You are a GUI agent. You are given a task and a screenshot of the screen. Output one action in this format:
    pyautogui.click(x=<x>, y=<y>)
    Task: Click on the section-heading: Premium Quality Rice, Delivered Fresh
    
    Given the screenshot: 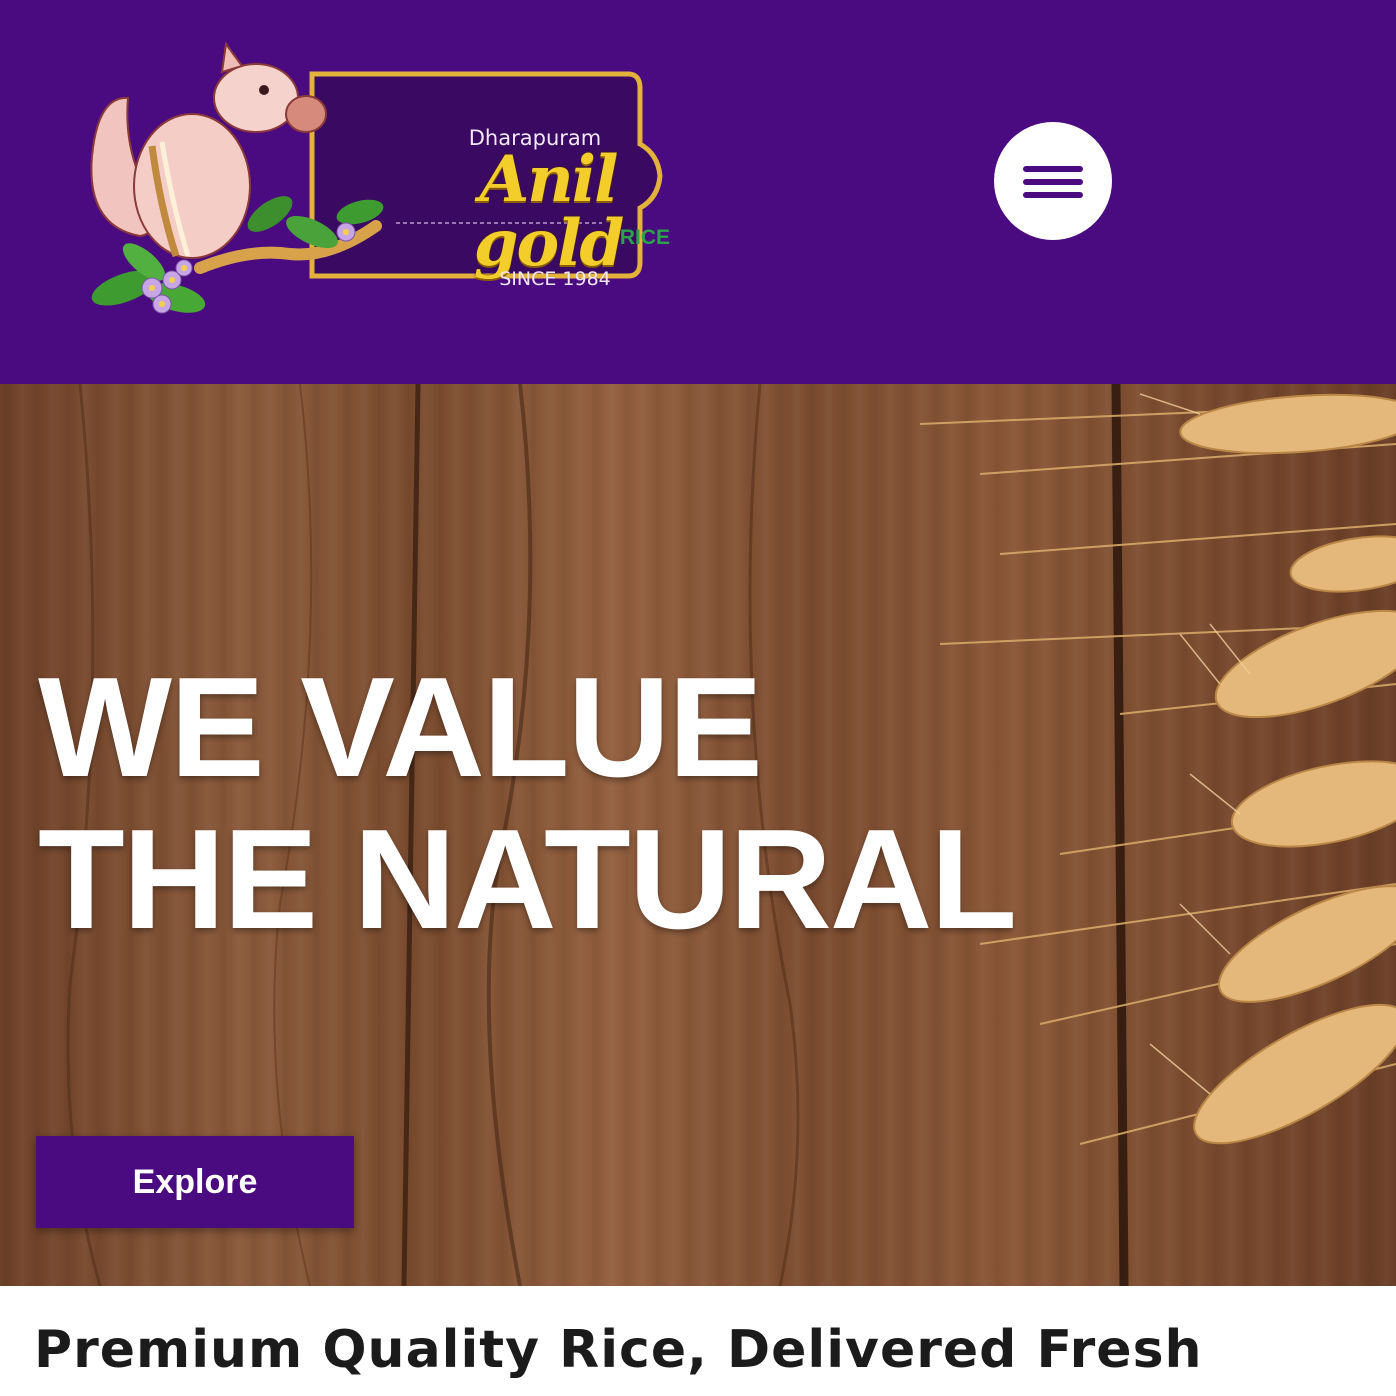 What is the action you would take?
    pyautogui.click(x=618, y=1350)
    